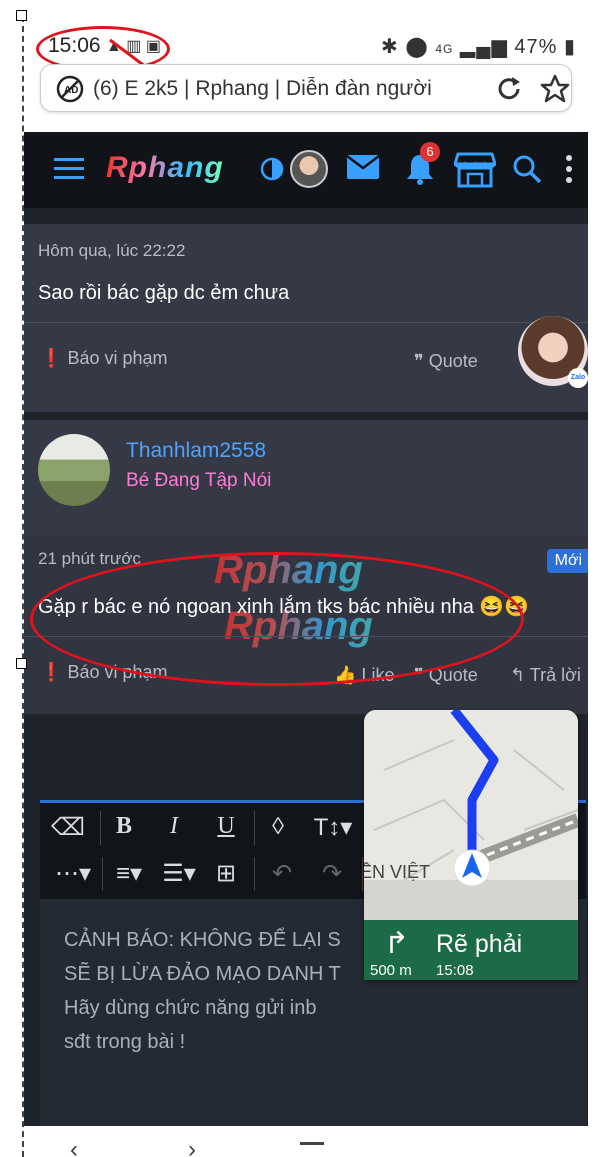  Describe the element at coordinates (125, 1042) in the screenshot. I see `warning-line: sđt trong bài !` at that location.